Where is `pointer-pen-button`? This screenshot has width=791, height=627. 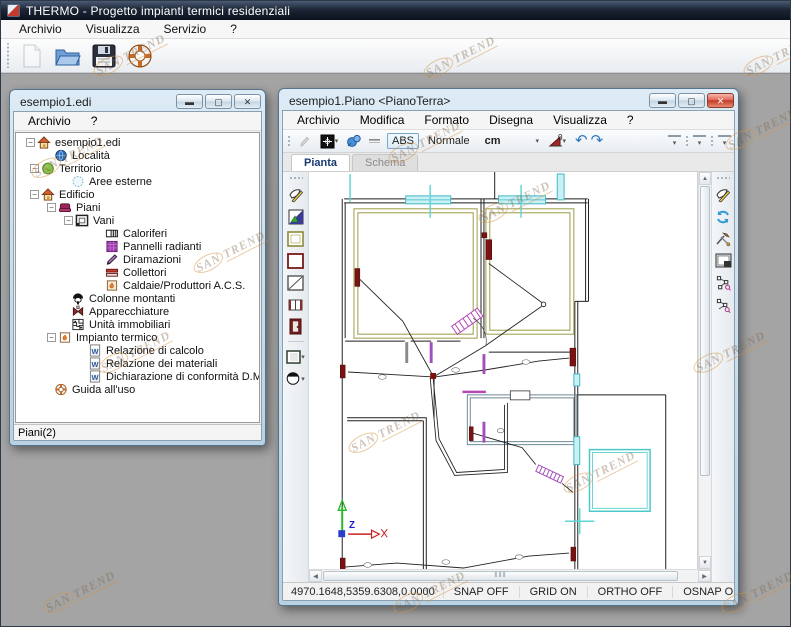 pointer-pen-button is located at coordinates (304, 141).